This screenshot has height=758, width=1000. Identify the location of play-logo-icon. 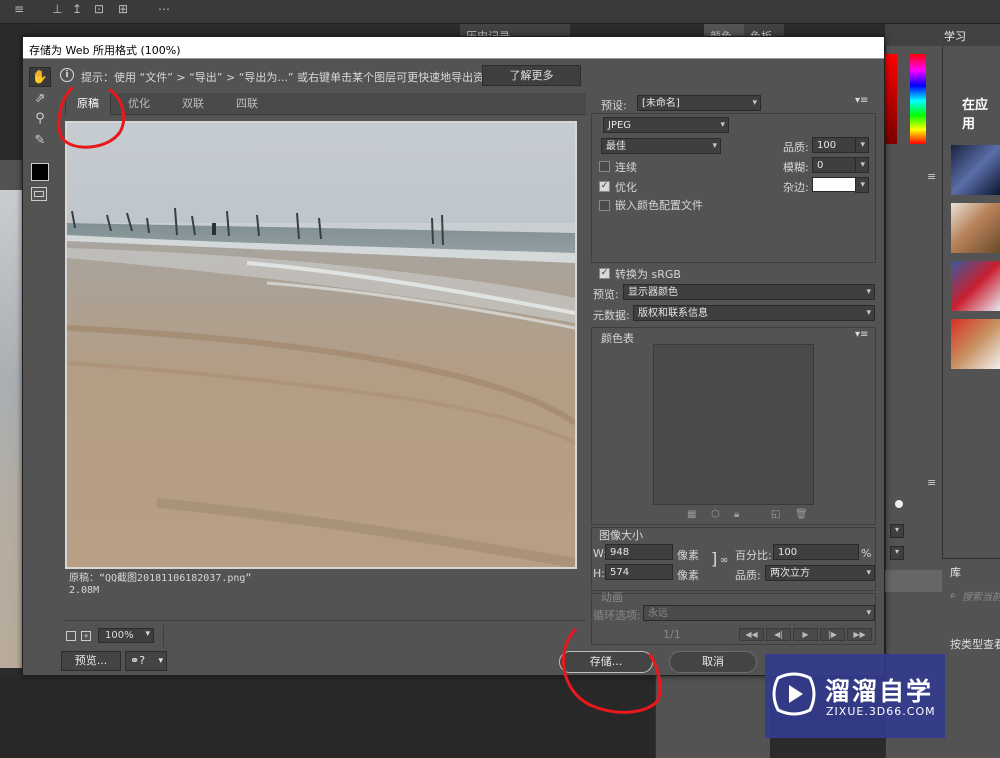
(794, 694).